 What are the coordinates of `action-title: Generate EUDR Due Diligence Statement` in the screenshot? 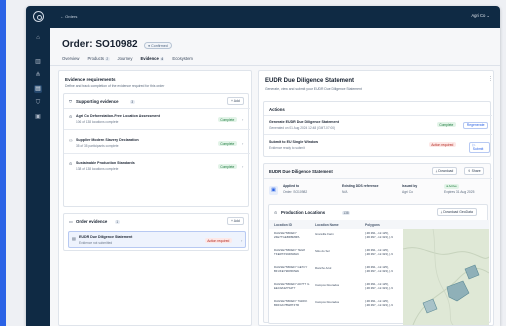 It's located at (304, 122).